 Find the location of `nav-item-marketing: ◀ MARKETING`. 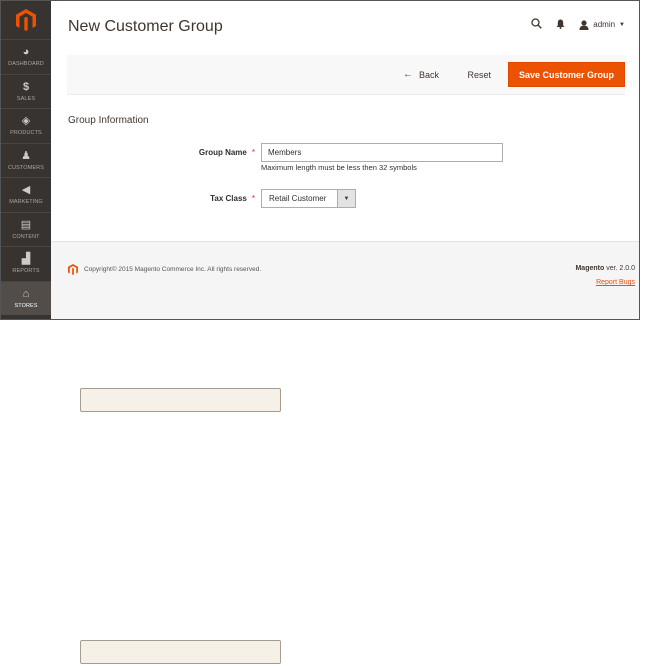

nav-item-marketing: ◀ MARKETING is located at coordinates (26, 194).